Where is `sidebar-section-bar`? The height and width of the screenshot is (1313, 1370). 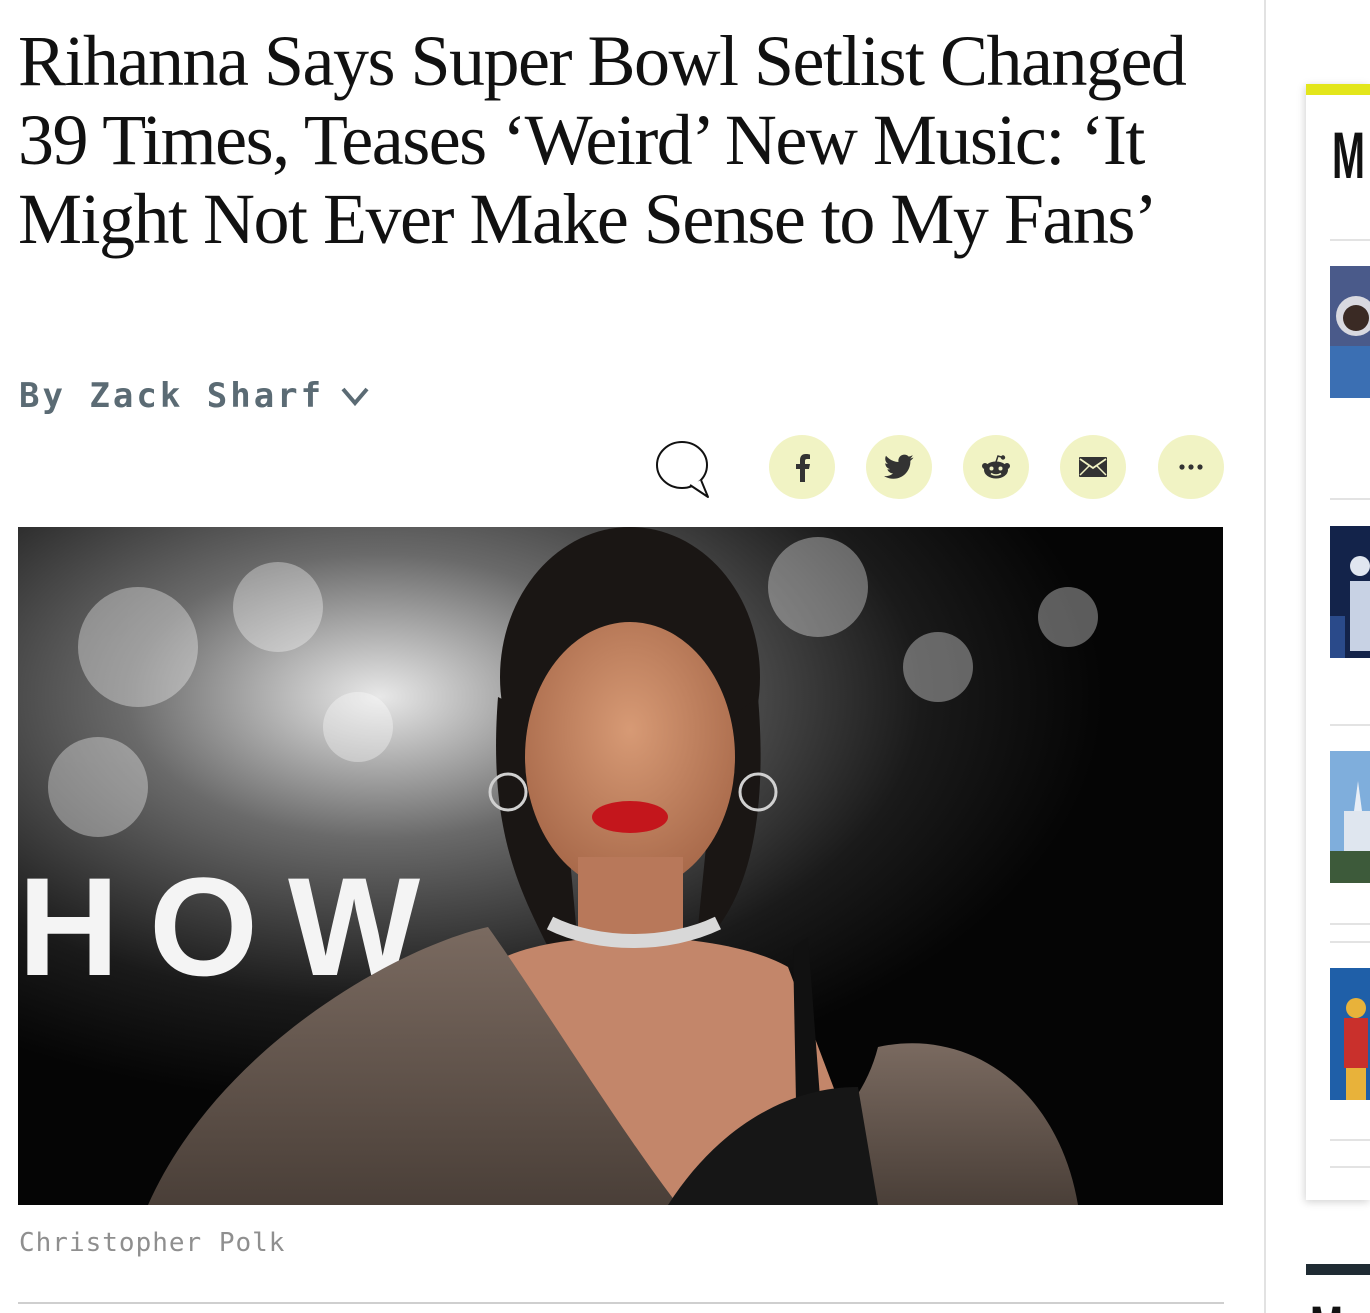 sidebar-section-bar is located at coordinates (1338, 1269).